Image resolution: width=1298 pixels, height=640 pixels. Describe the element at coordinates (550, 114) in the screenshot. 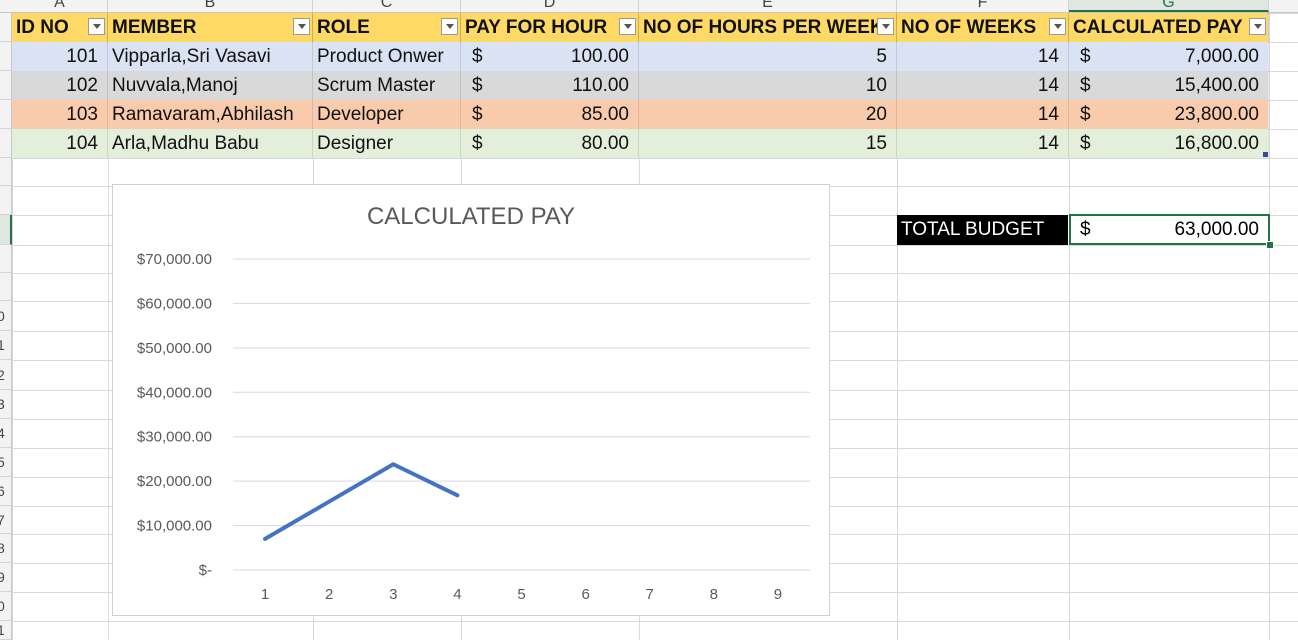

I see `cell-pay-for-hour: 85.00 $` at that location.